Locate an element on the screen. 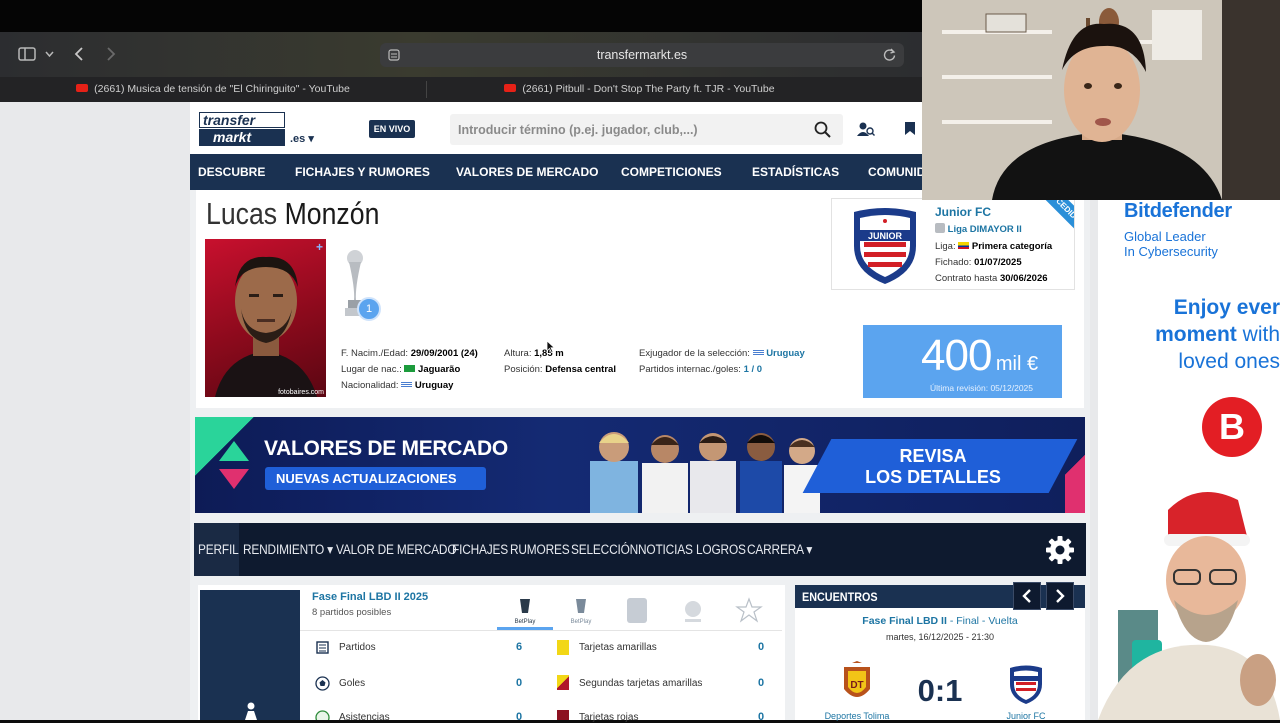 This screenshot has width=1280, height=723. svg-text: JUNIOR is located at coordinates (885, 236).